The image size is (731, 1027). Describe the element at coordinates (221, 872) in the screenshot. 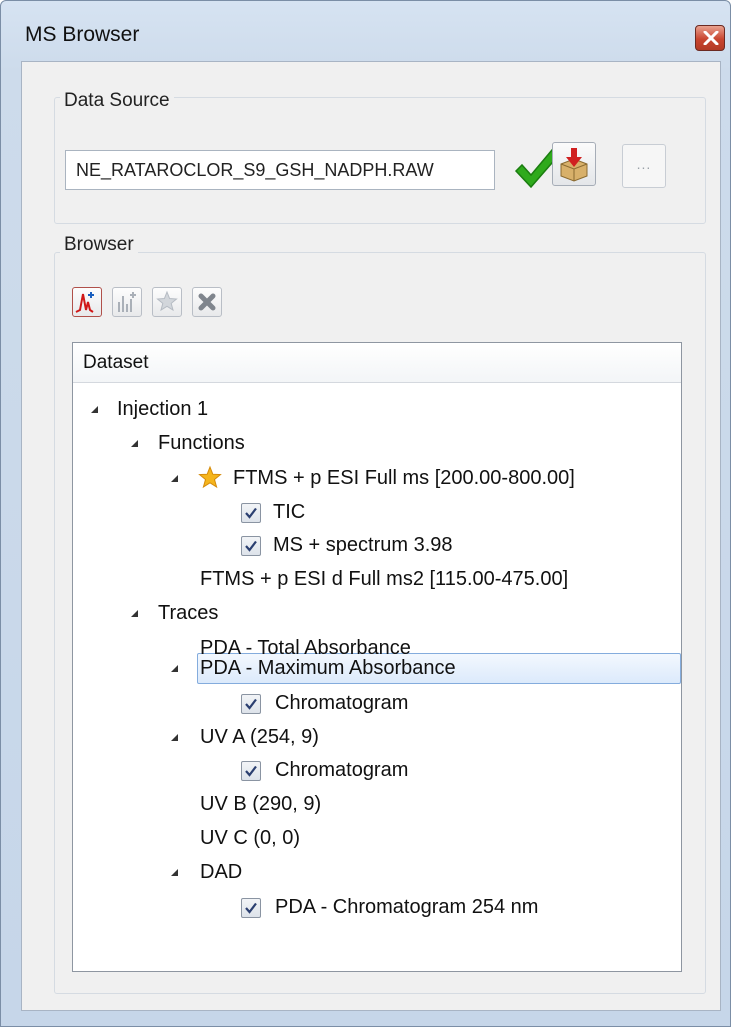

I see `tree-row-label: DAD` at that location.